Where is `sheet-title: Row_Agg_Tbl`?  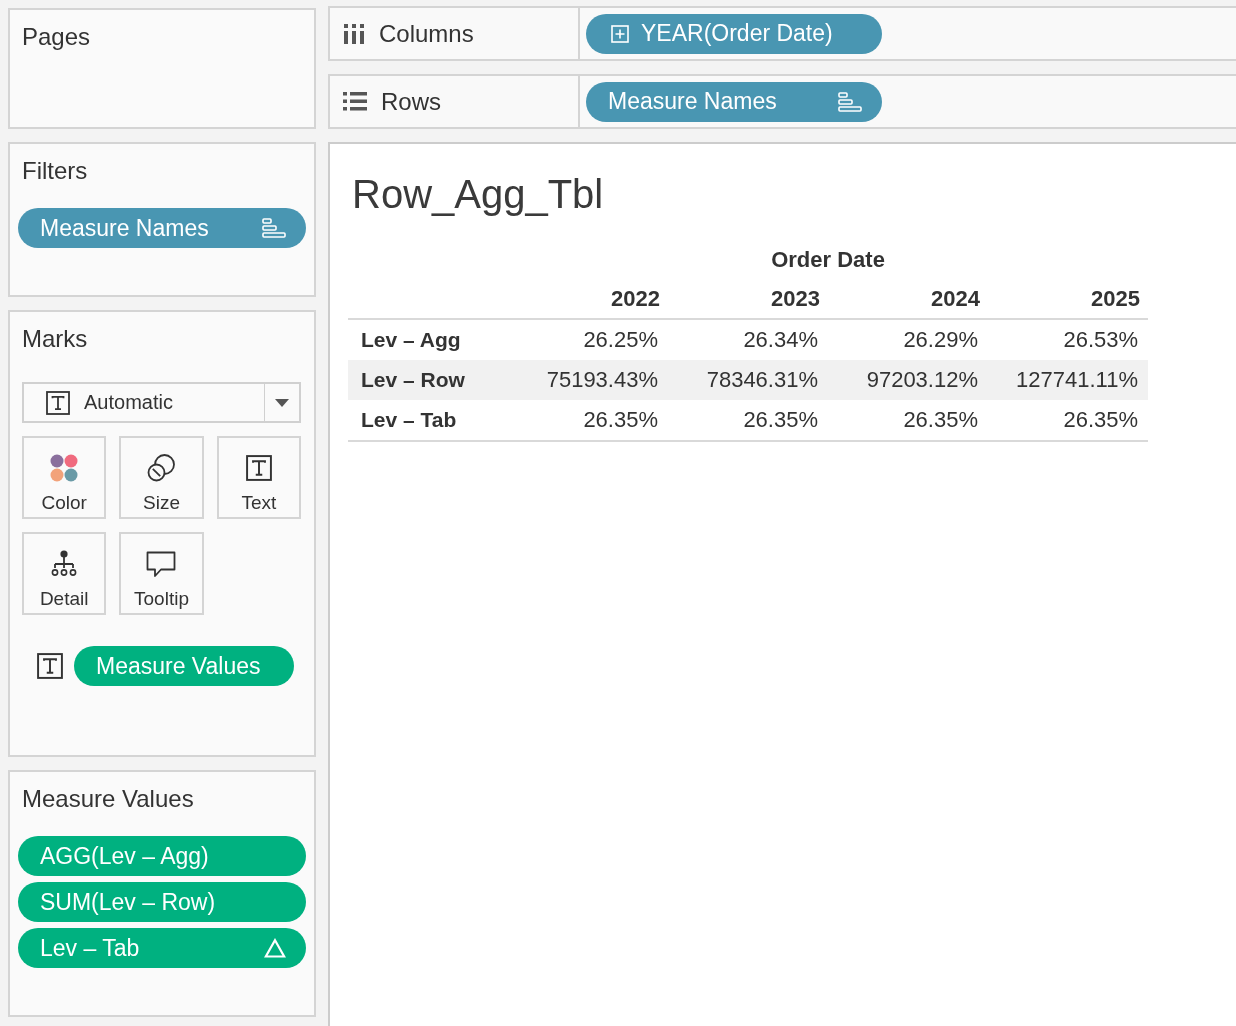 sheet-title: Row_Agg_Tbl is located at coordinates (478, 194).